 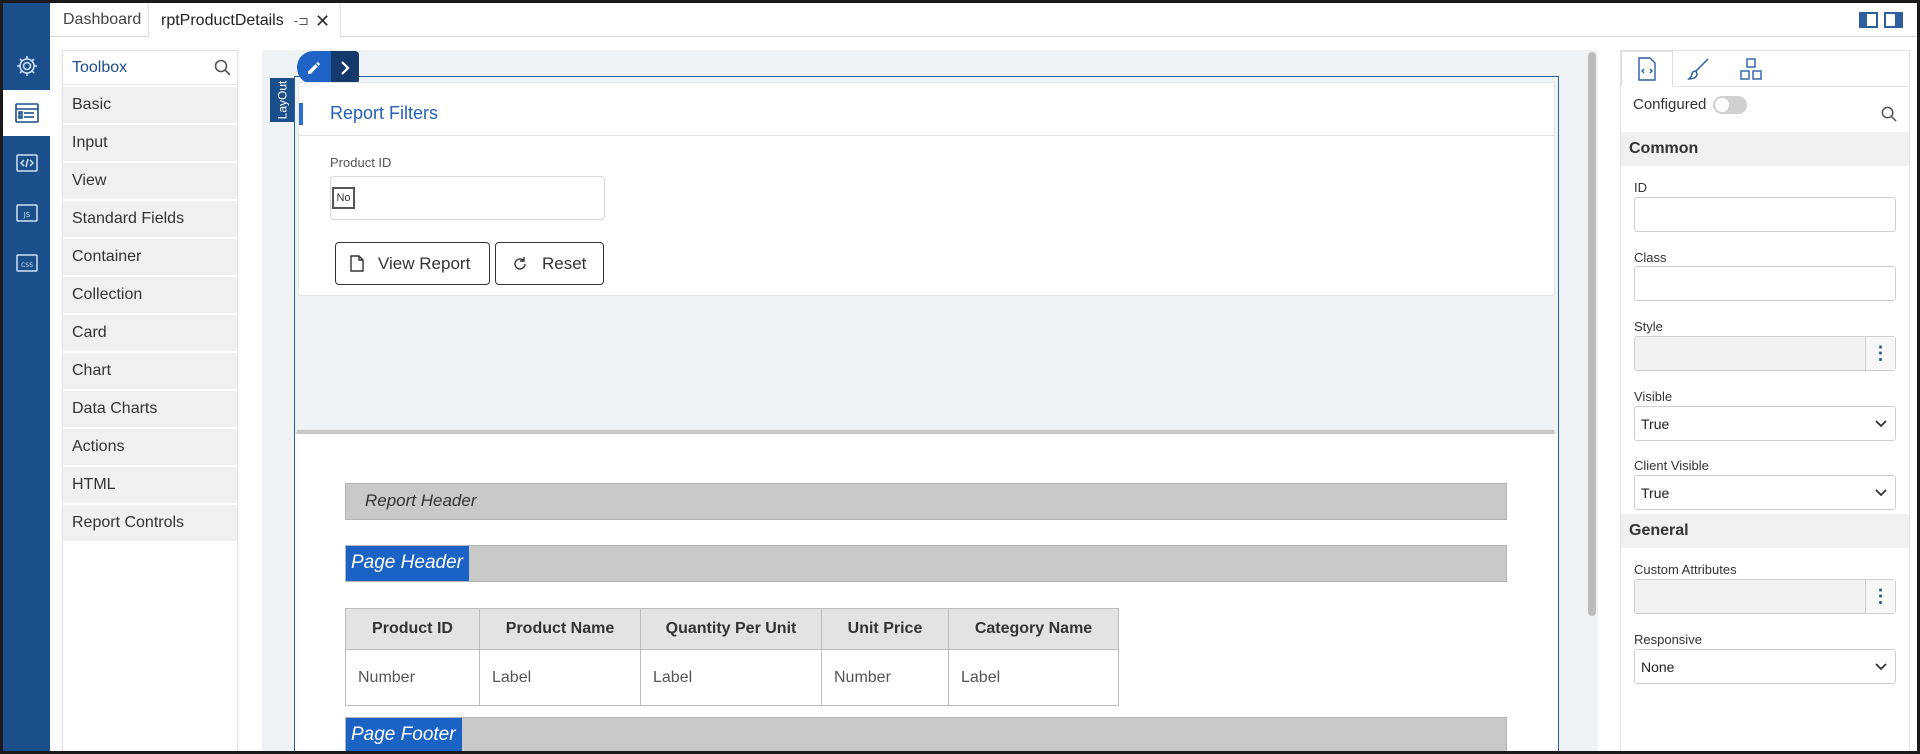 I want to click on layout-tag: LayOut, so click(x=282, y=100).